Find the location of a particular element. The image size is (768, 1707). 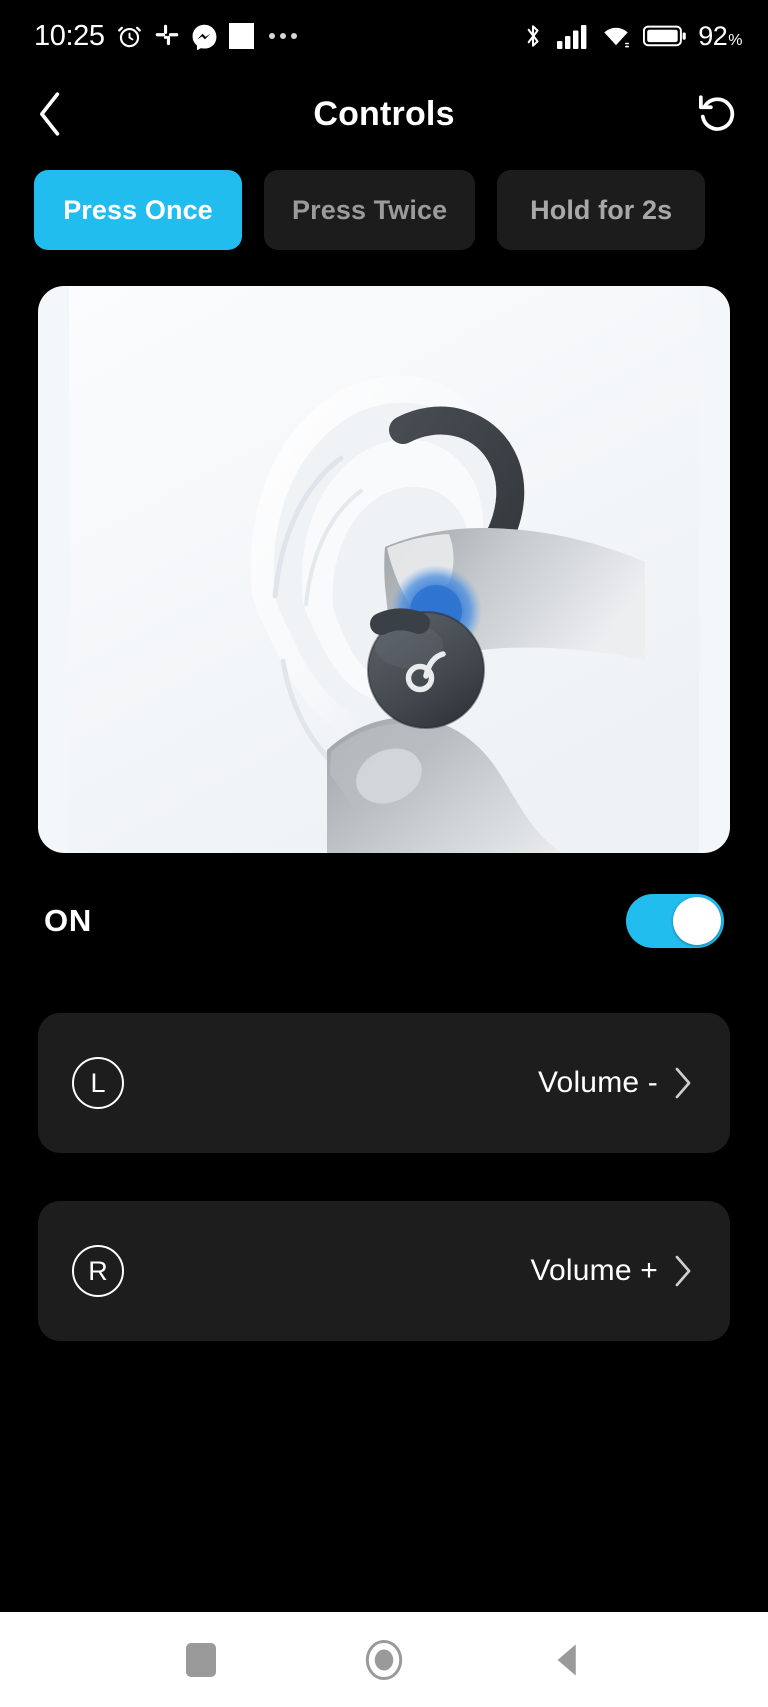

status-bar-left: 10:25 is located at coordinates (165, 35).